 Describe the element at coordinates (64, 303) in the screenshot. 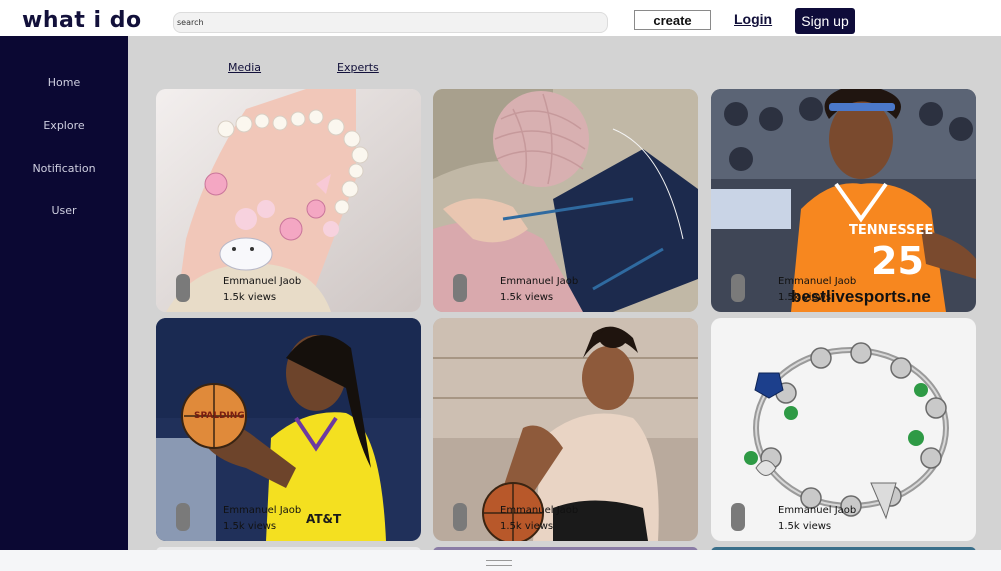

I see `sidebar: Home Explore Notification User` at that location.